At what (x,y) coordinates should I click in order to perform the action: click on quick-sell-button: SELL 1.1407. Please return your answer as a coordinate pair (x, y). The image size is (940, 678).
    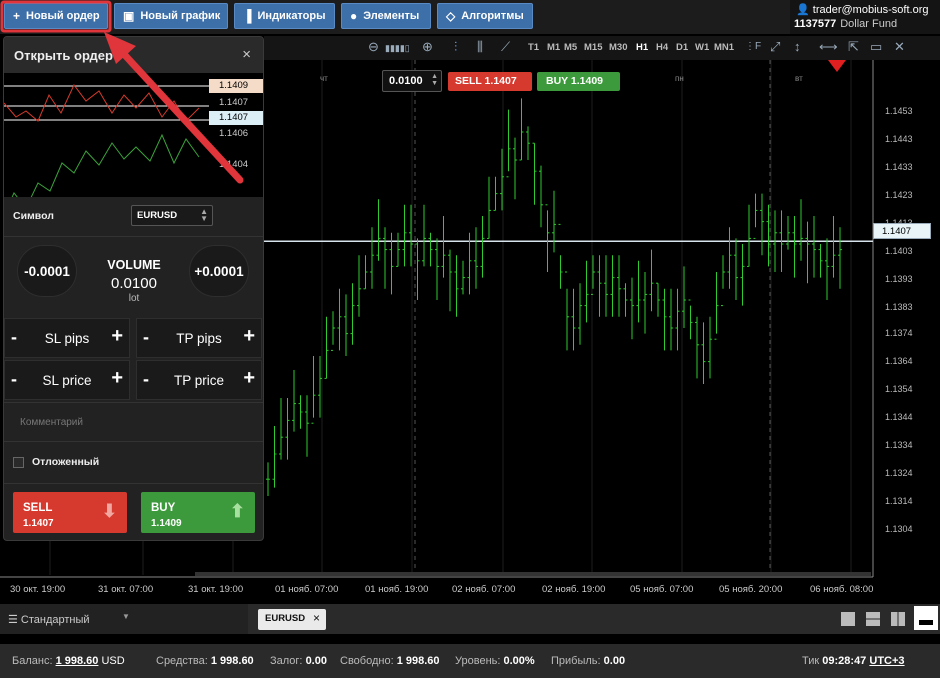
    Looking at the image, I should click on (490, 81).